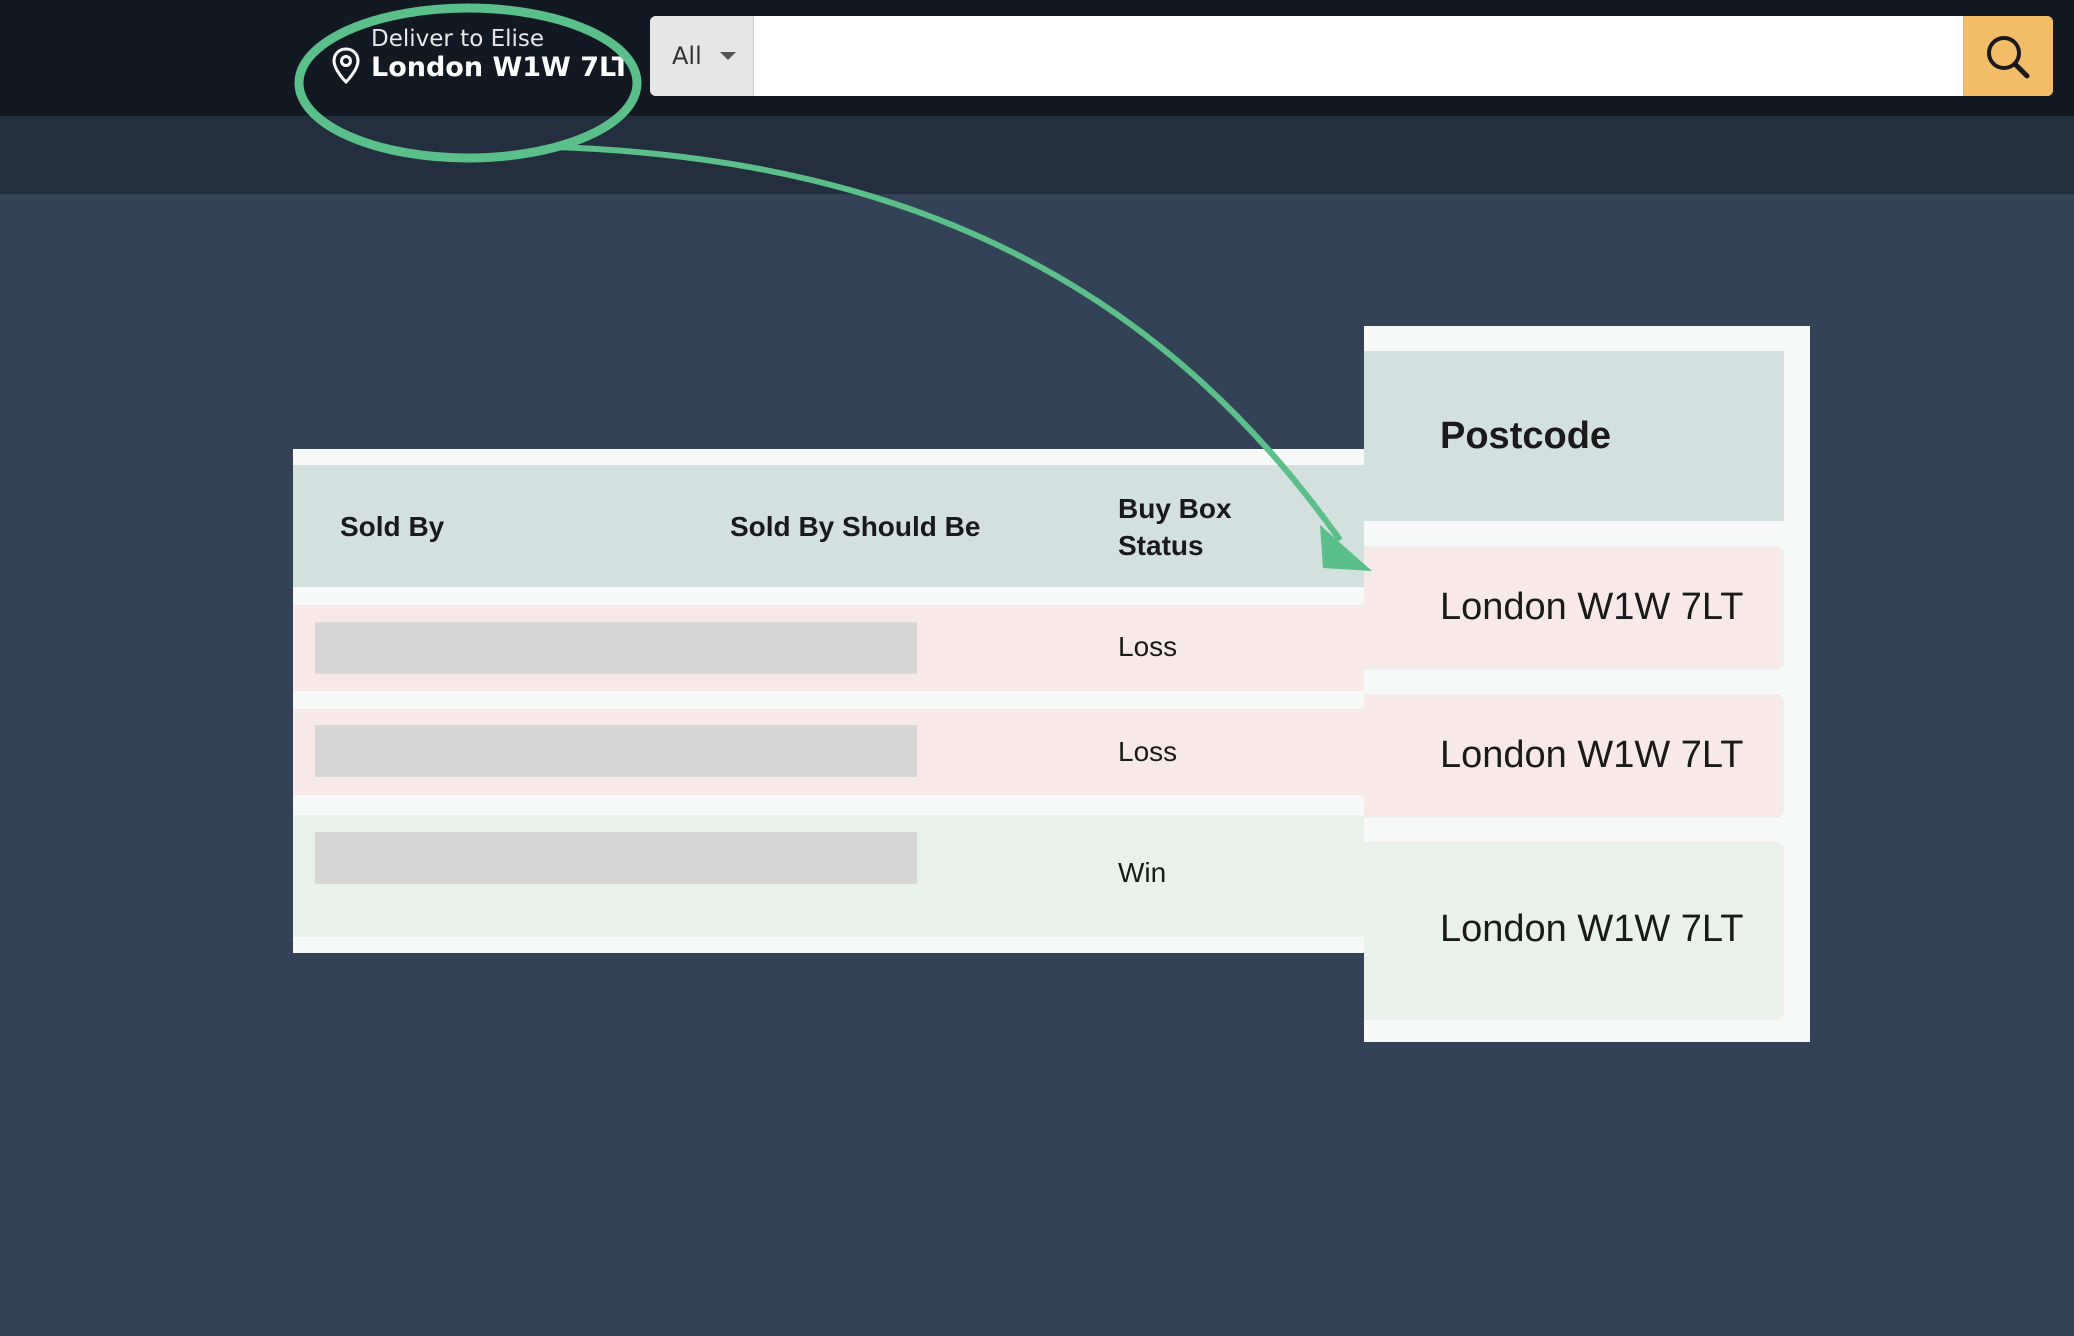  I want to click on search-category-label: All, so click(687, 56).